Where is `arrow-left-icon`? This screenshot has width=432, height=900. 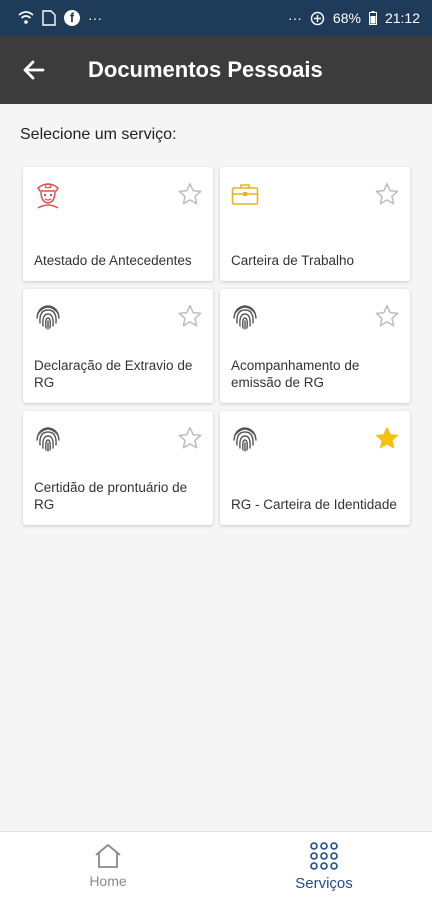
arrow-left-icon is located at coordinates (34, 70).